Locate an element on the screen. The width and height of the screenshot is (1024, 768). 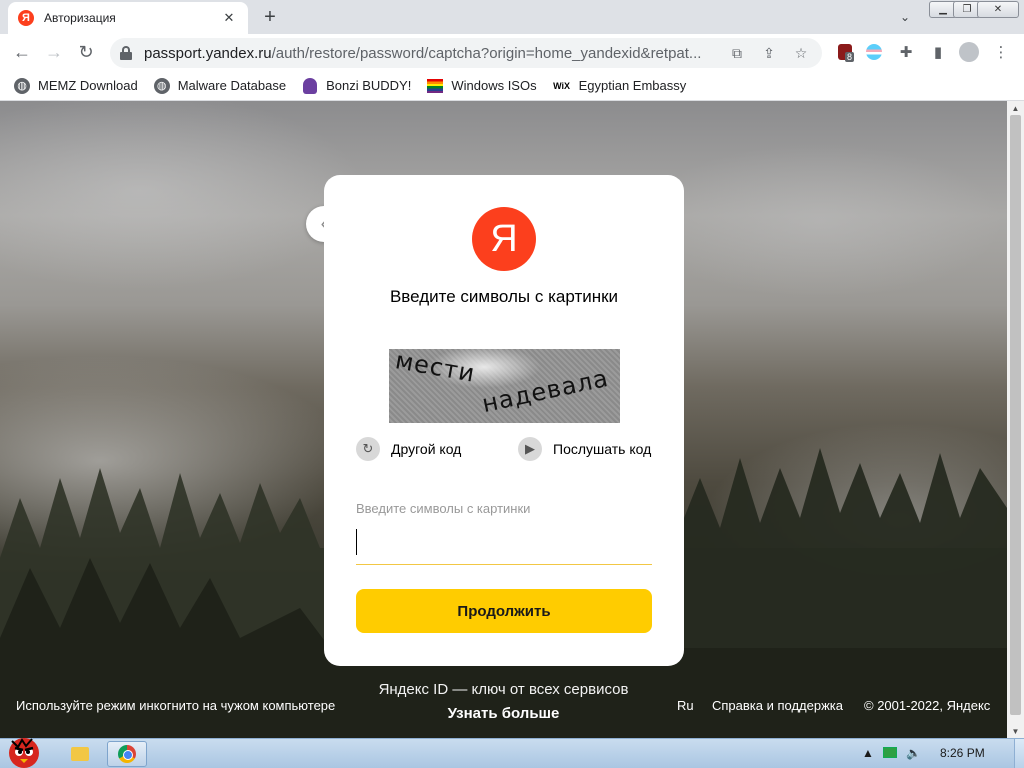
other-code-label: Другой код is located at coordinates (426, 449).